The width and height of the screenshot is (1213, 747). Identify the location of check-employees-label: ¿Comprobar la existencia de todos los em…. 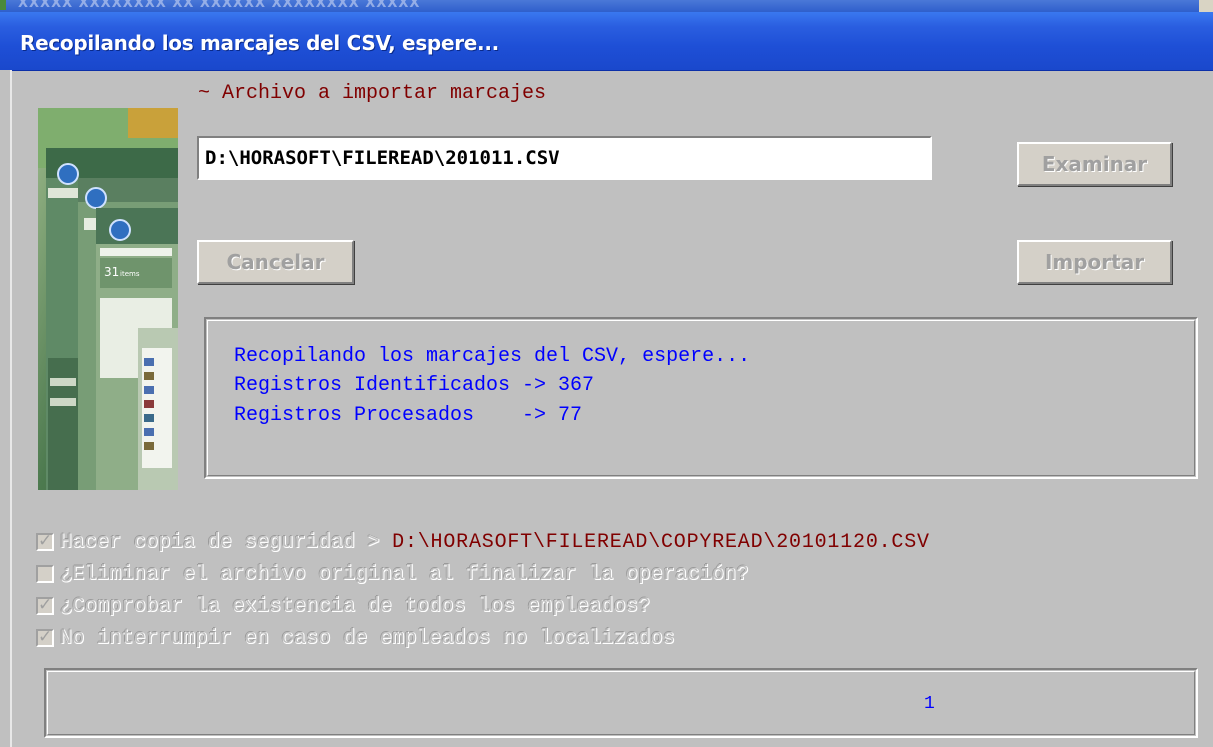
(355, 606).